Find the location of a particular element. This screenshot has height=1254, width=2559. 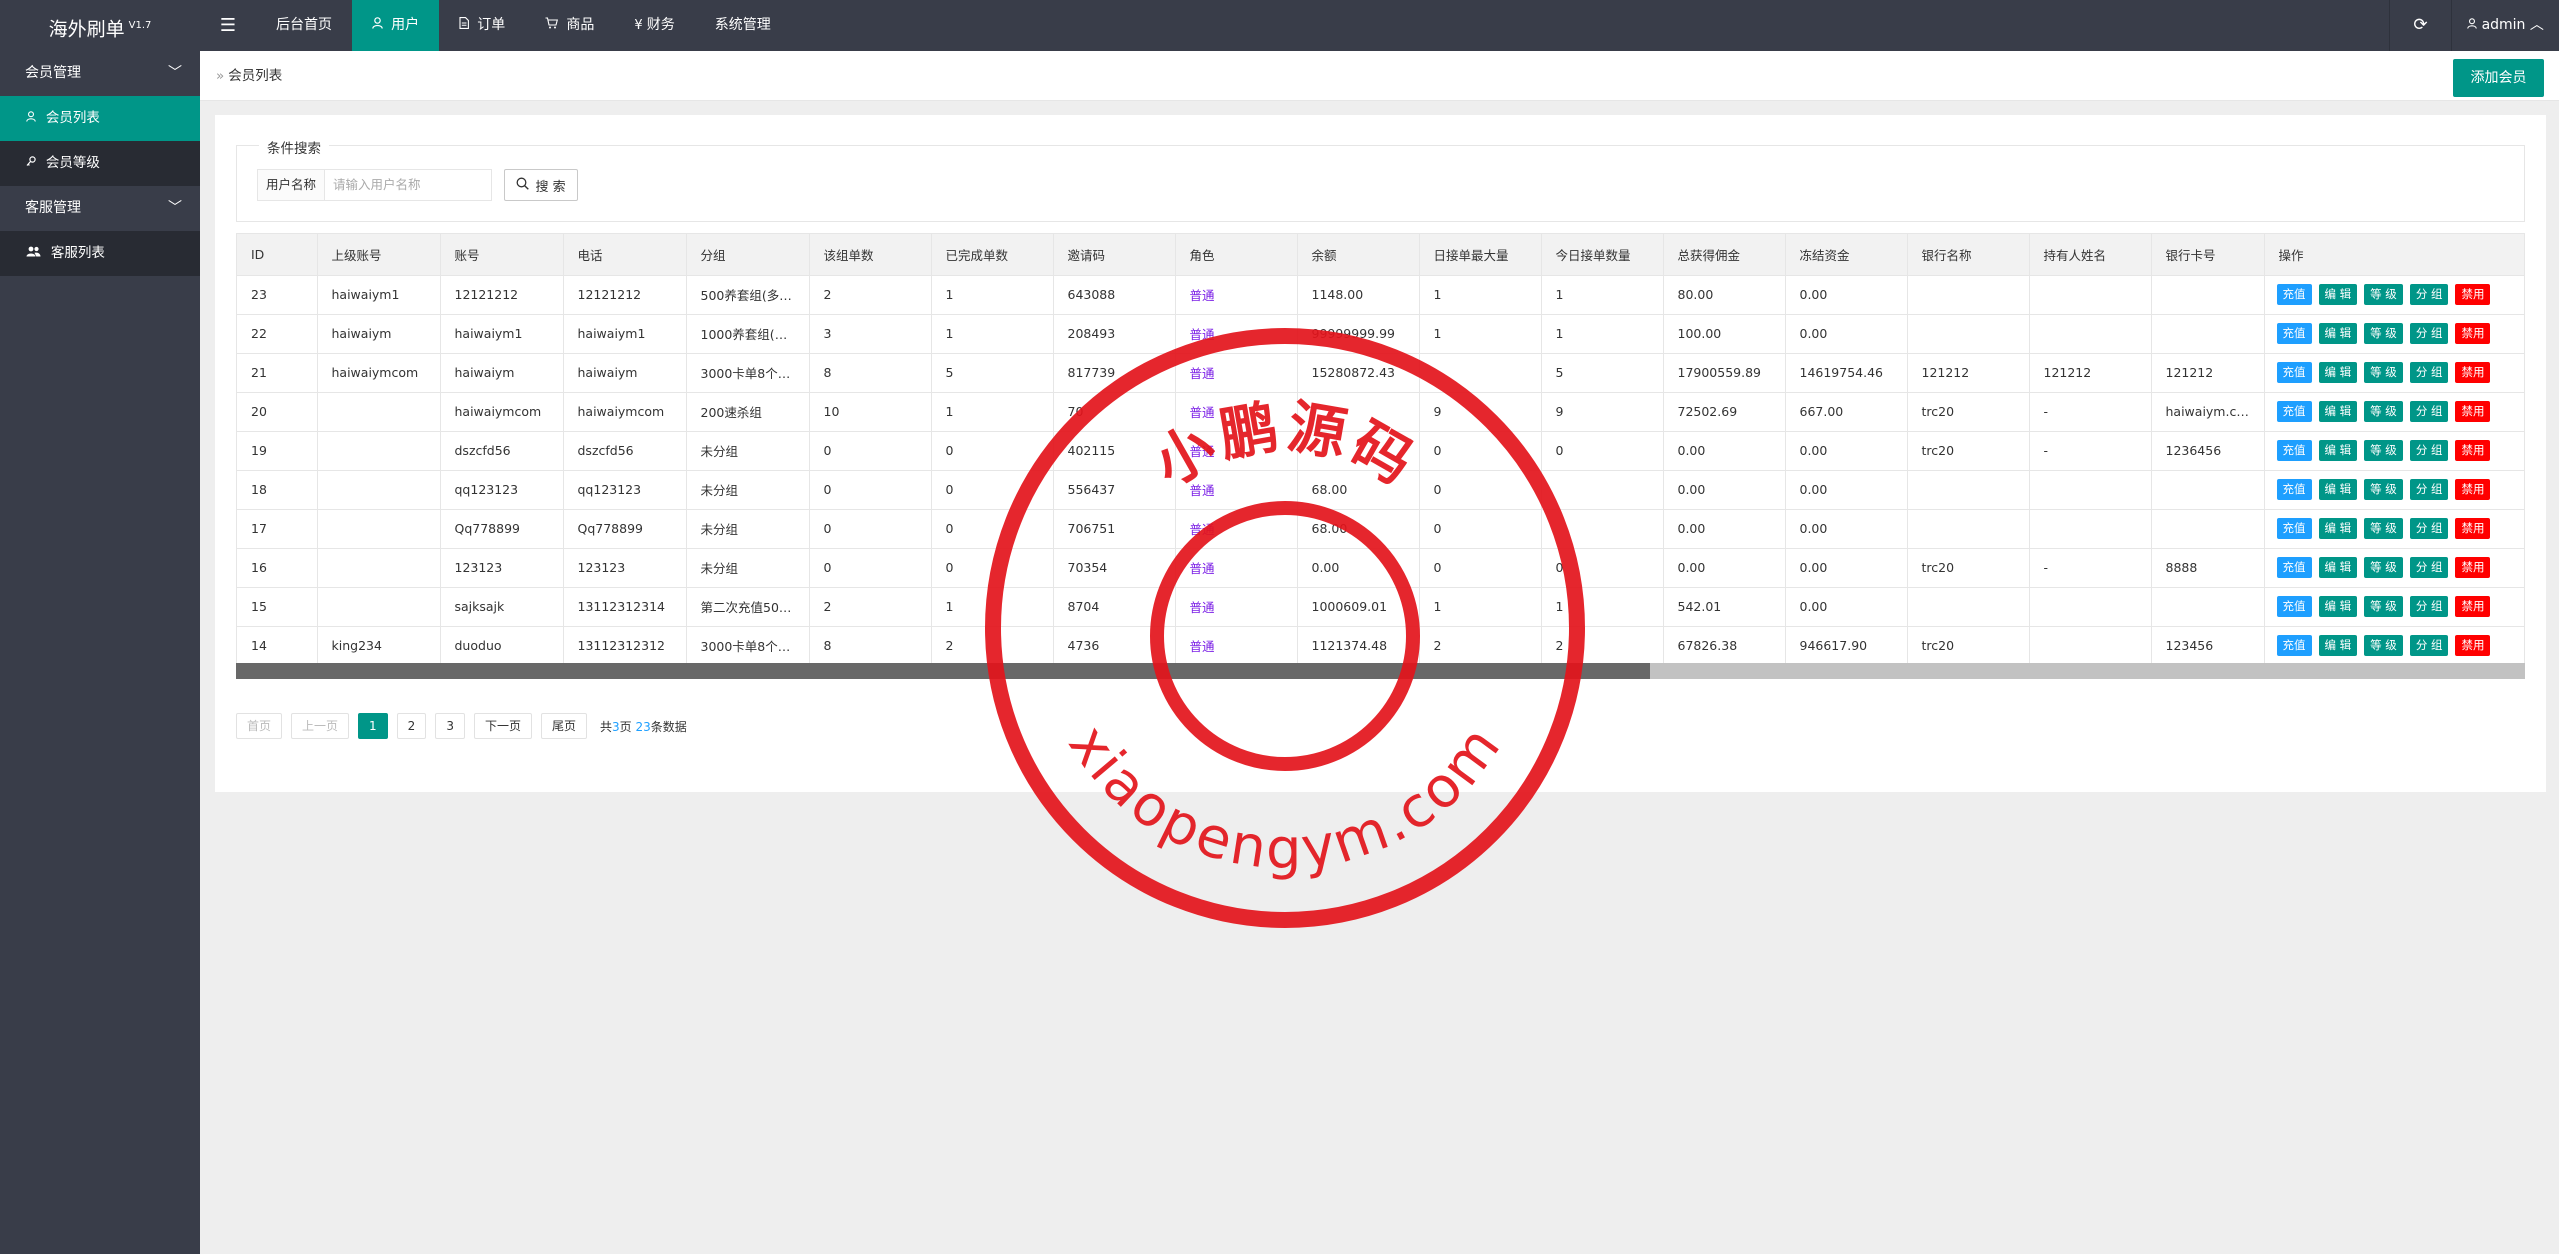

page-button-2: 2 is located at coordinates (411, 726).